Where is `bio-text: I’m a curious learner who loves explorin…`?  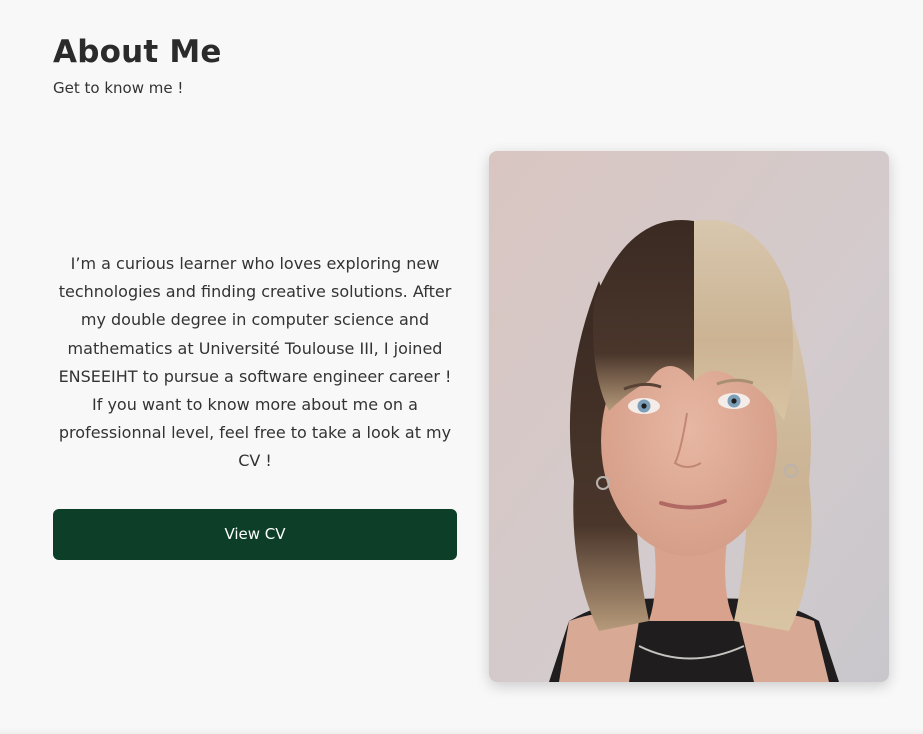
bio-text: I’m a curious learner who loves explorin… is located at coordinates (255, 362).